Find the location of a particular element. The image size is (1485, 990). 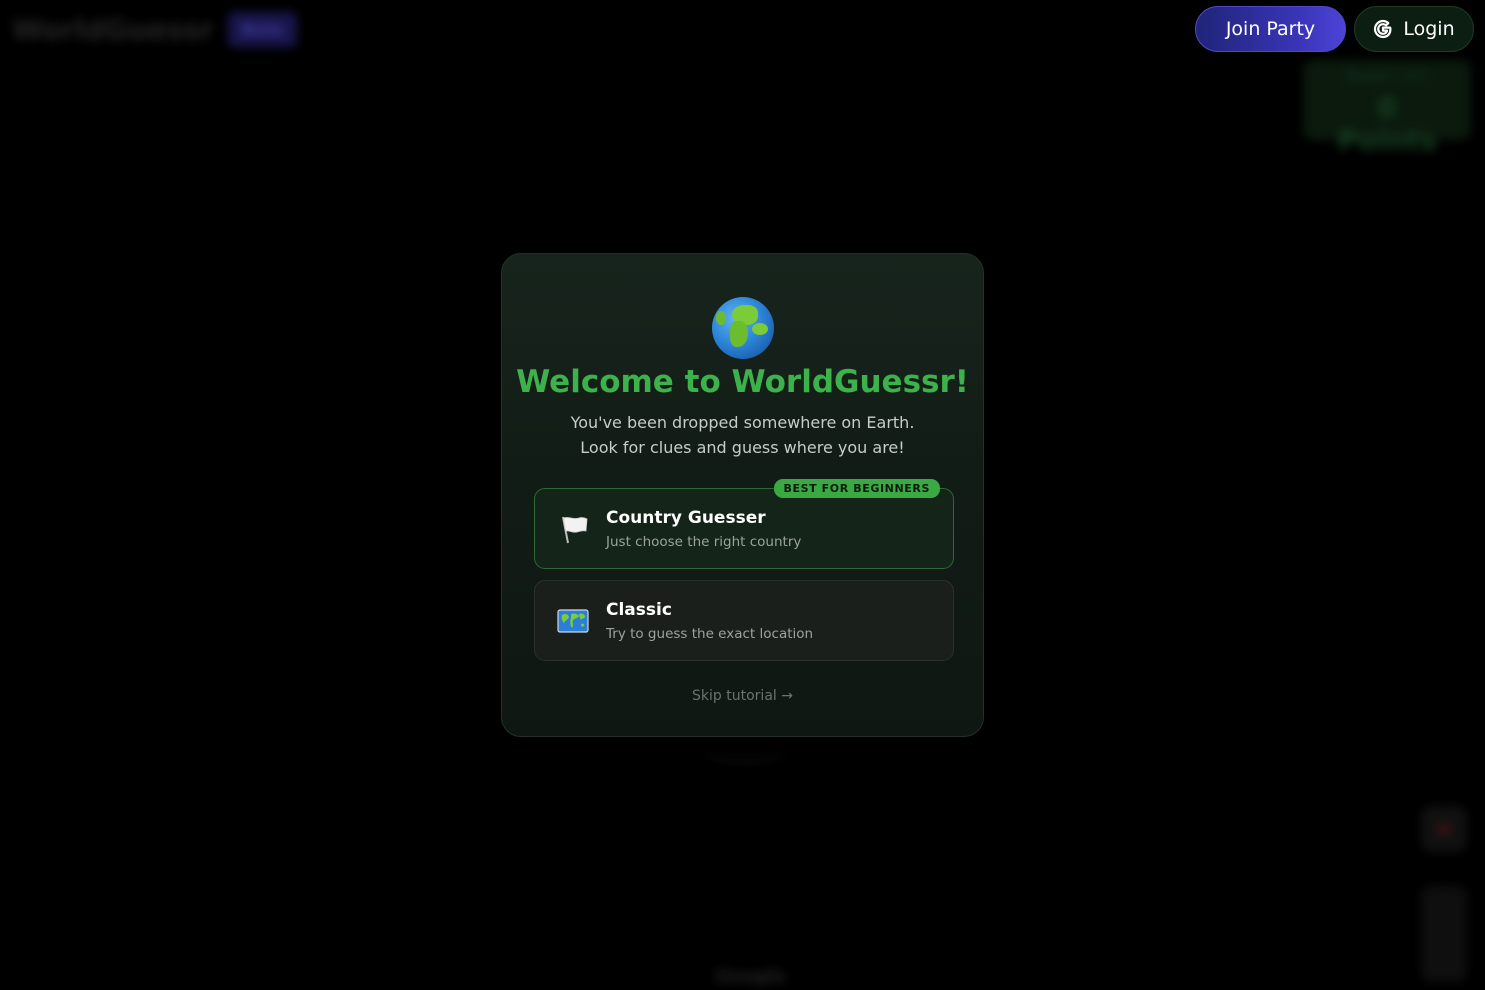

google-g-icon is located at coordinates (1383, 29).